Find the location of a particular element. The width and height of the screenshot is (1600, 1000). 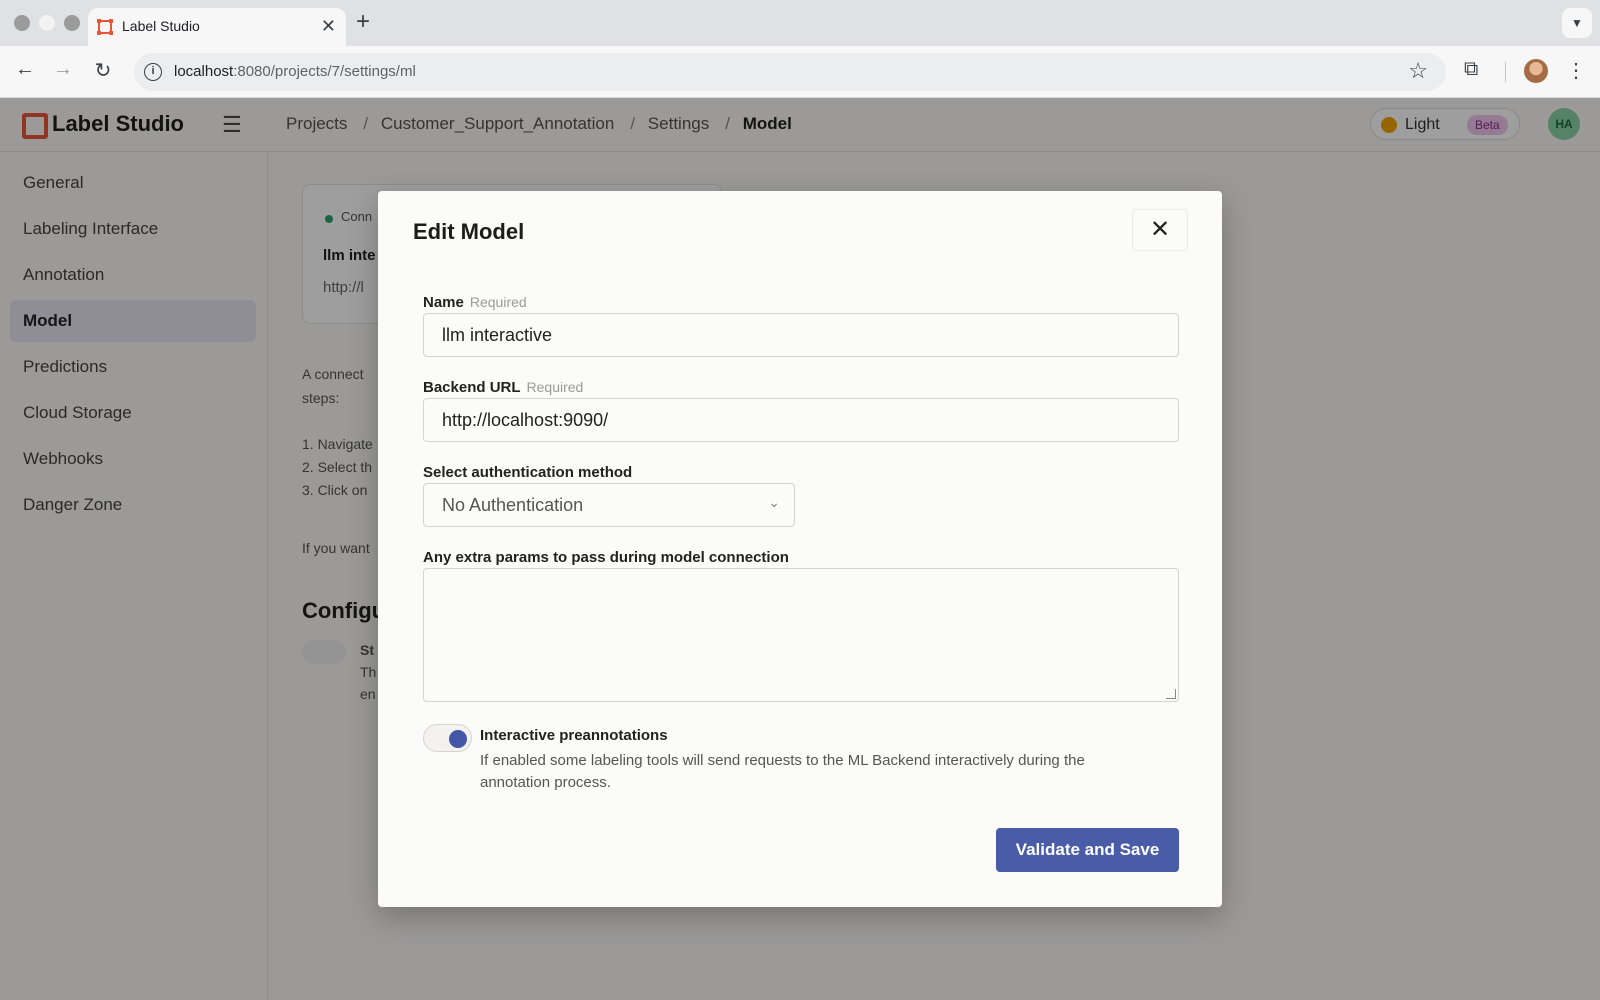

extra-params-textarea is located at coordinates (801, 635).